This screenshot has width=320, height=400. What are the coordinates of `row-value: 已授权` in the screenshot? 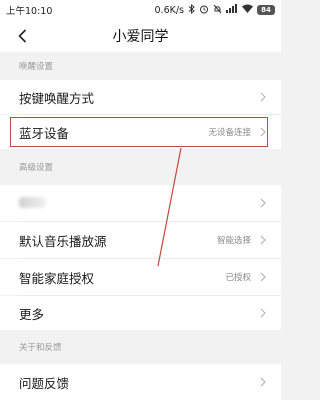 It's located at (238, 278).